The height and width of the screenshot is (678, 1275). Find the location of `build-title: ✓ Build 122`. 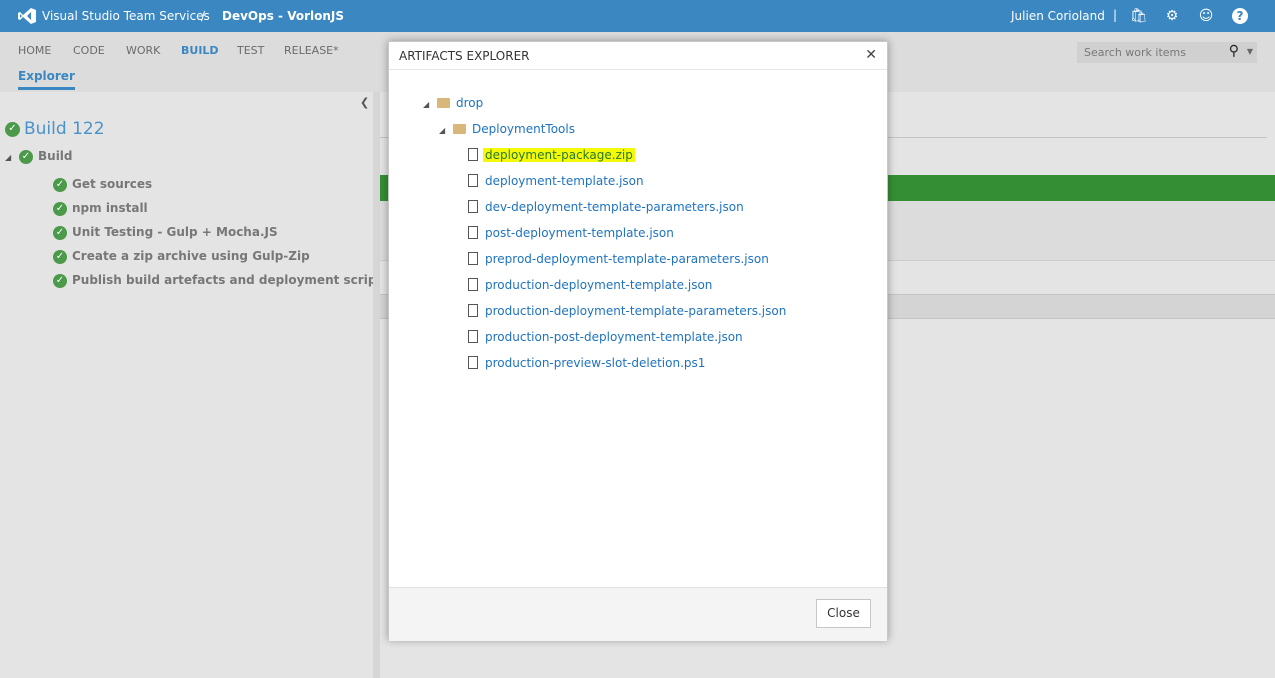

build-title: ✓ Build 122 is located at coordinates (55, 129).